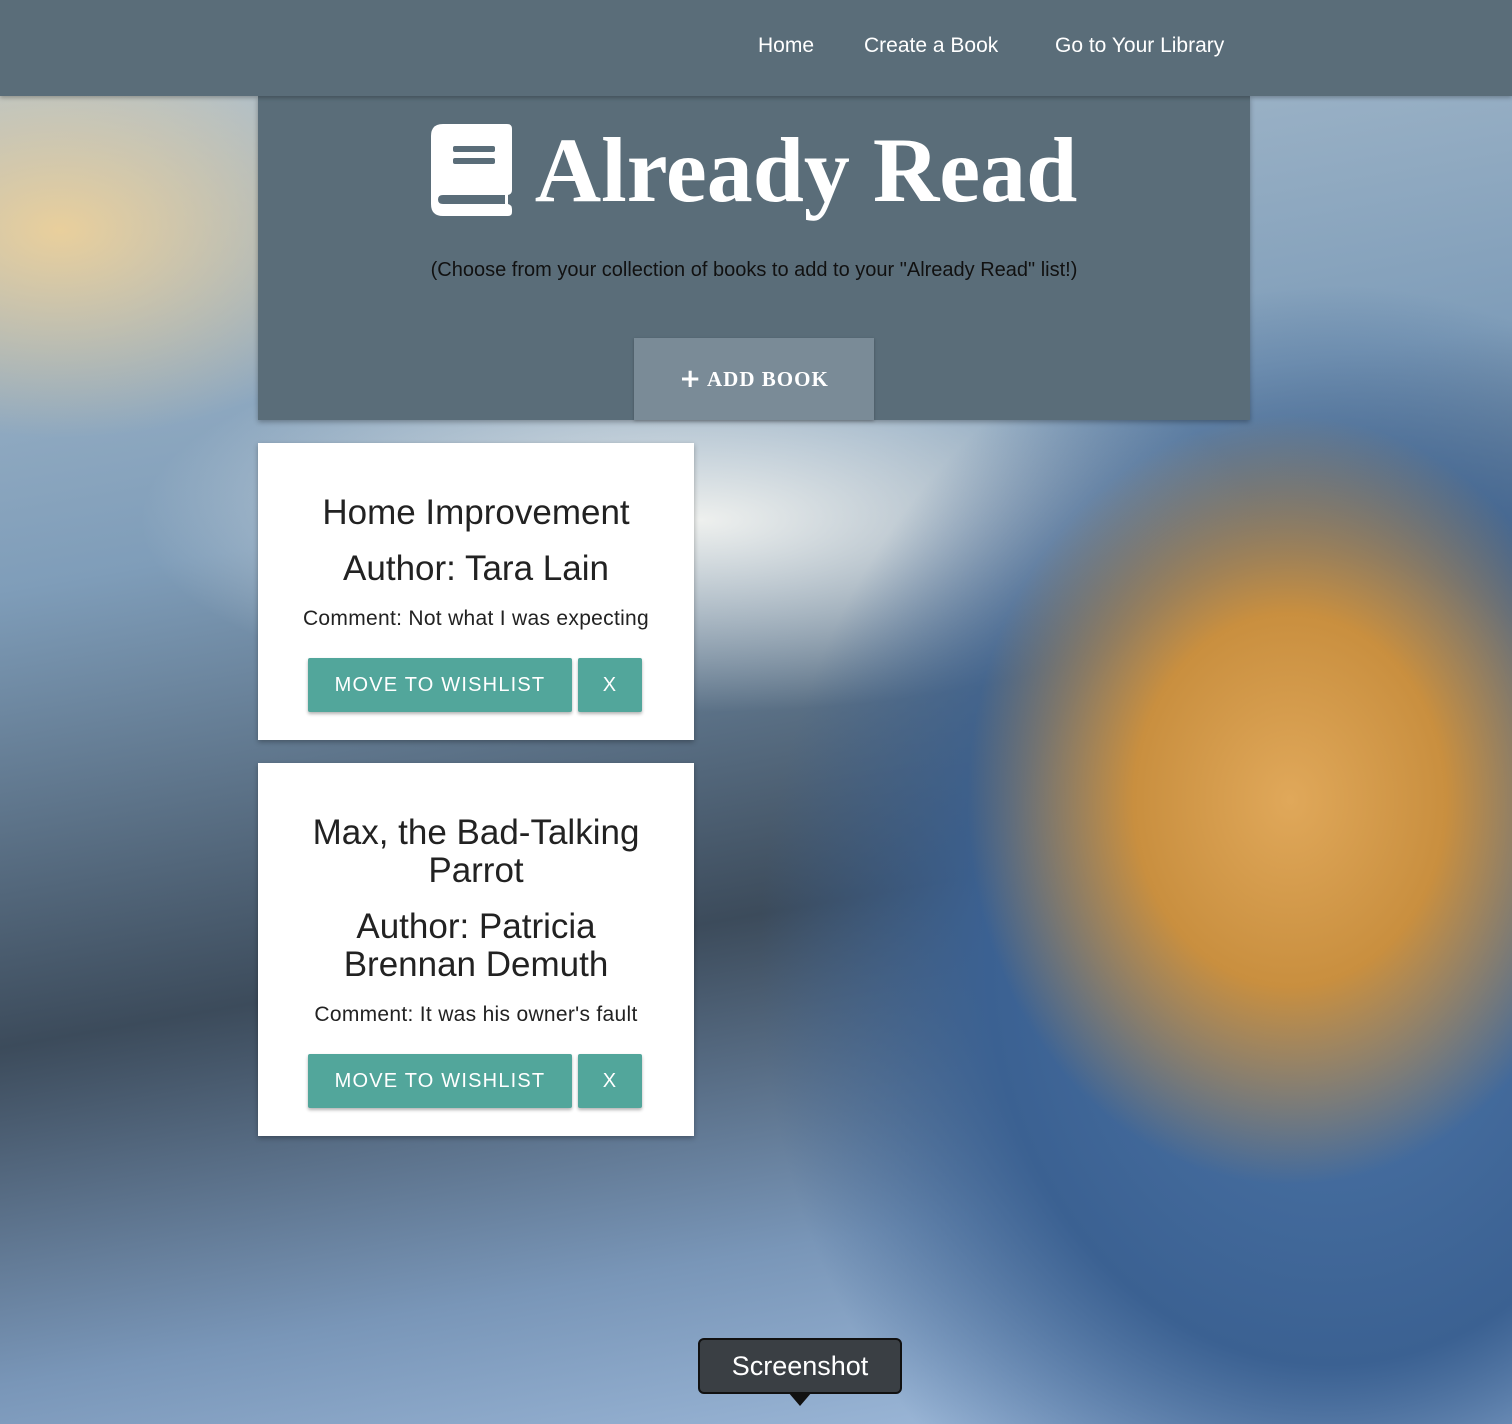  I want to click on add-book-label: ADD BOOK, so click(768, 378).